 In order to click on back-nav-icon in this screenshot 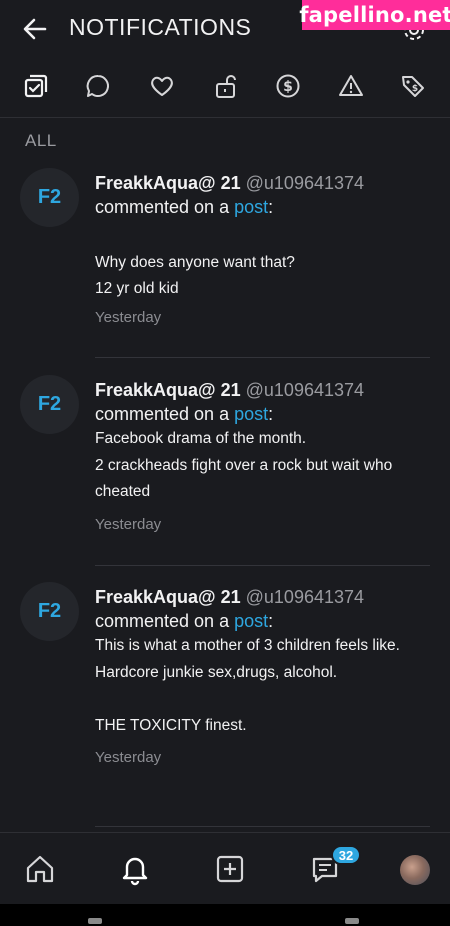, I will do `click(352, 921)`.